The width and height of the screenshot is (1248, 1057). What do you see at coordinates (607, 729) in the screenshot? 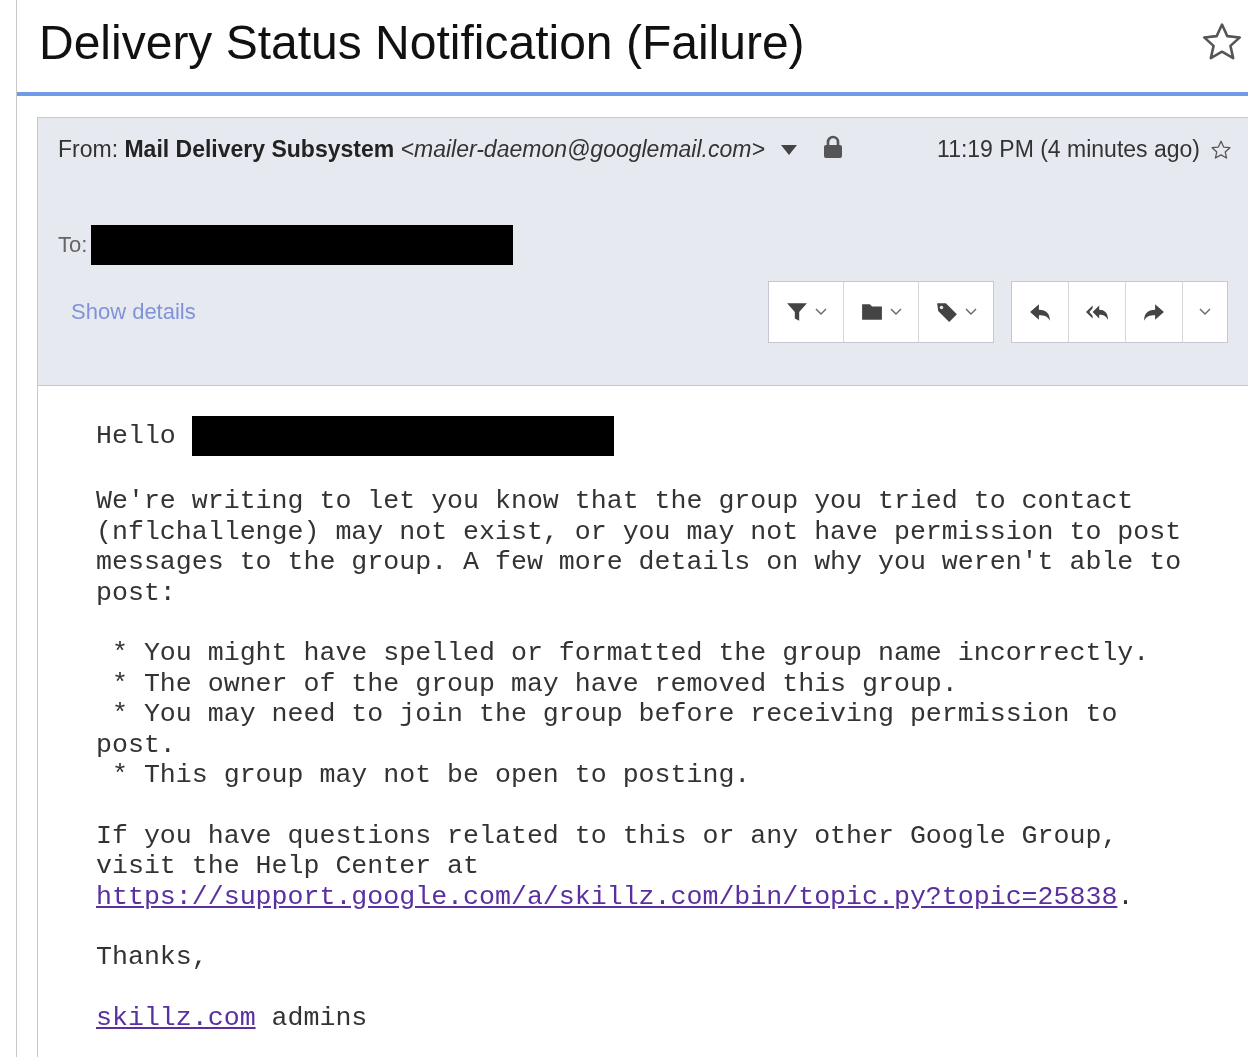
I see `message-paragraph: * You may need to join the group before receiving permission to post.` at bounding box center [607, 729].